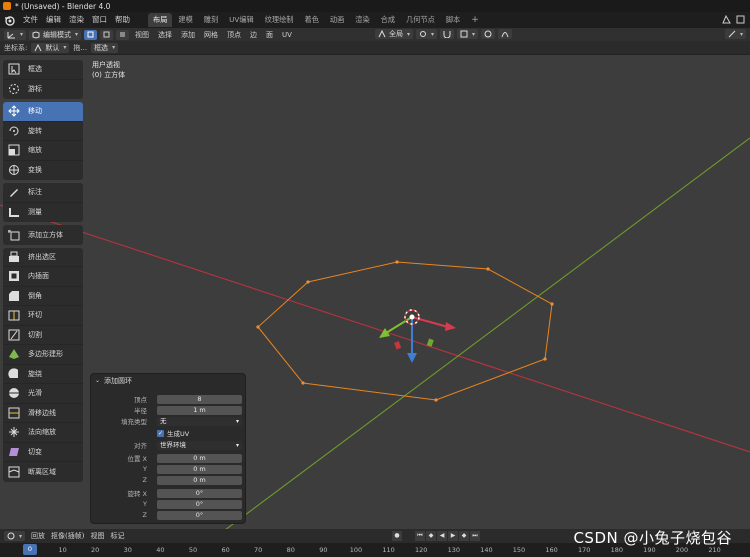  Describe the element at coordinates (241, 20) in the screenshot. I see `tab-uv-editing: UV编辑` at that location.